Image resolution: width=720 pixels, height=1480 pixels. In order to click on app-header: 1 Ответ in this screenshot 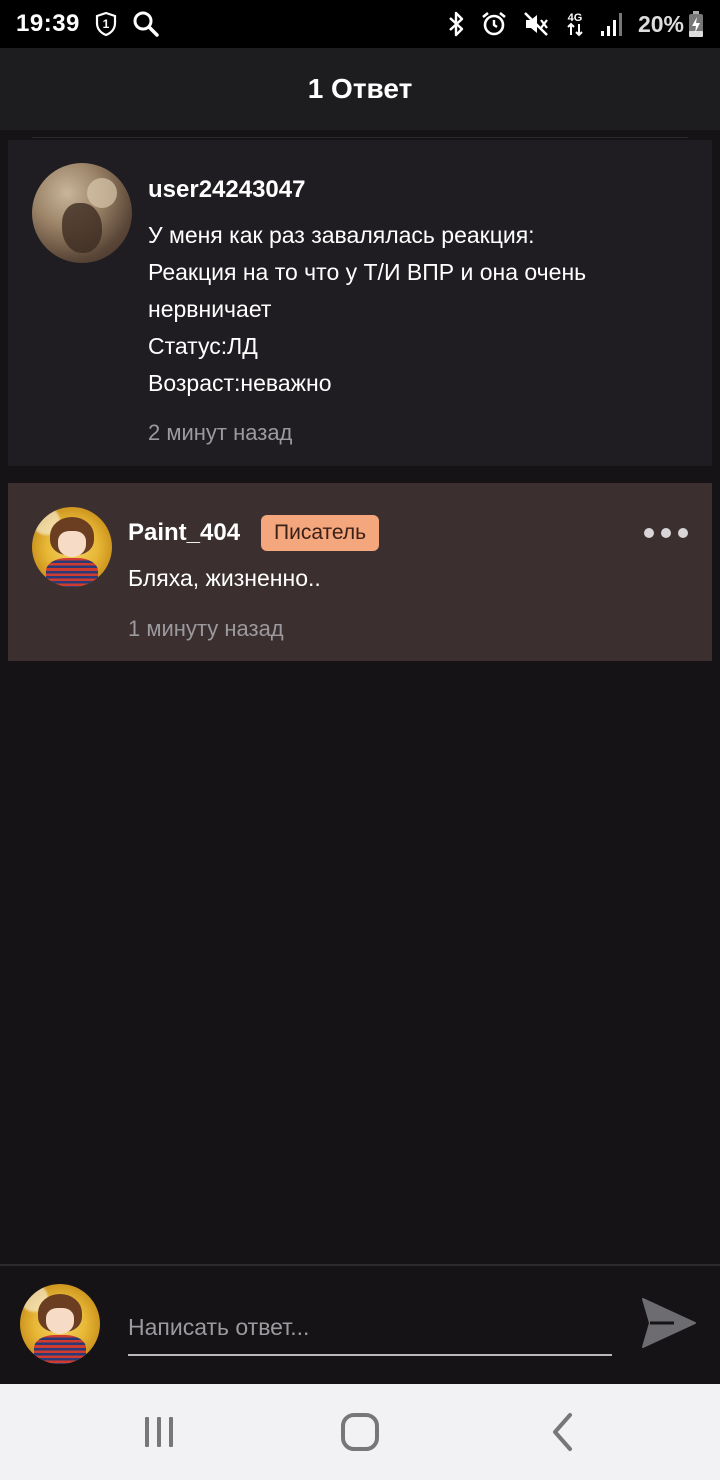, I will do `click(360, 89)`.